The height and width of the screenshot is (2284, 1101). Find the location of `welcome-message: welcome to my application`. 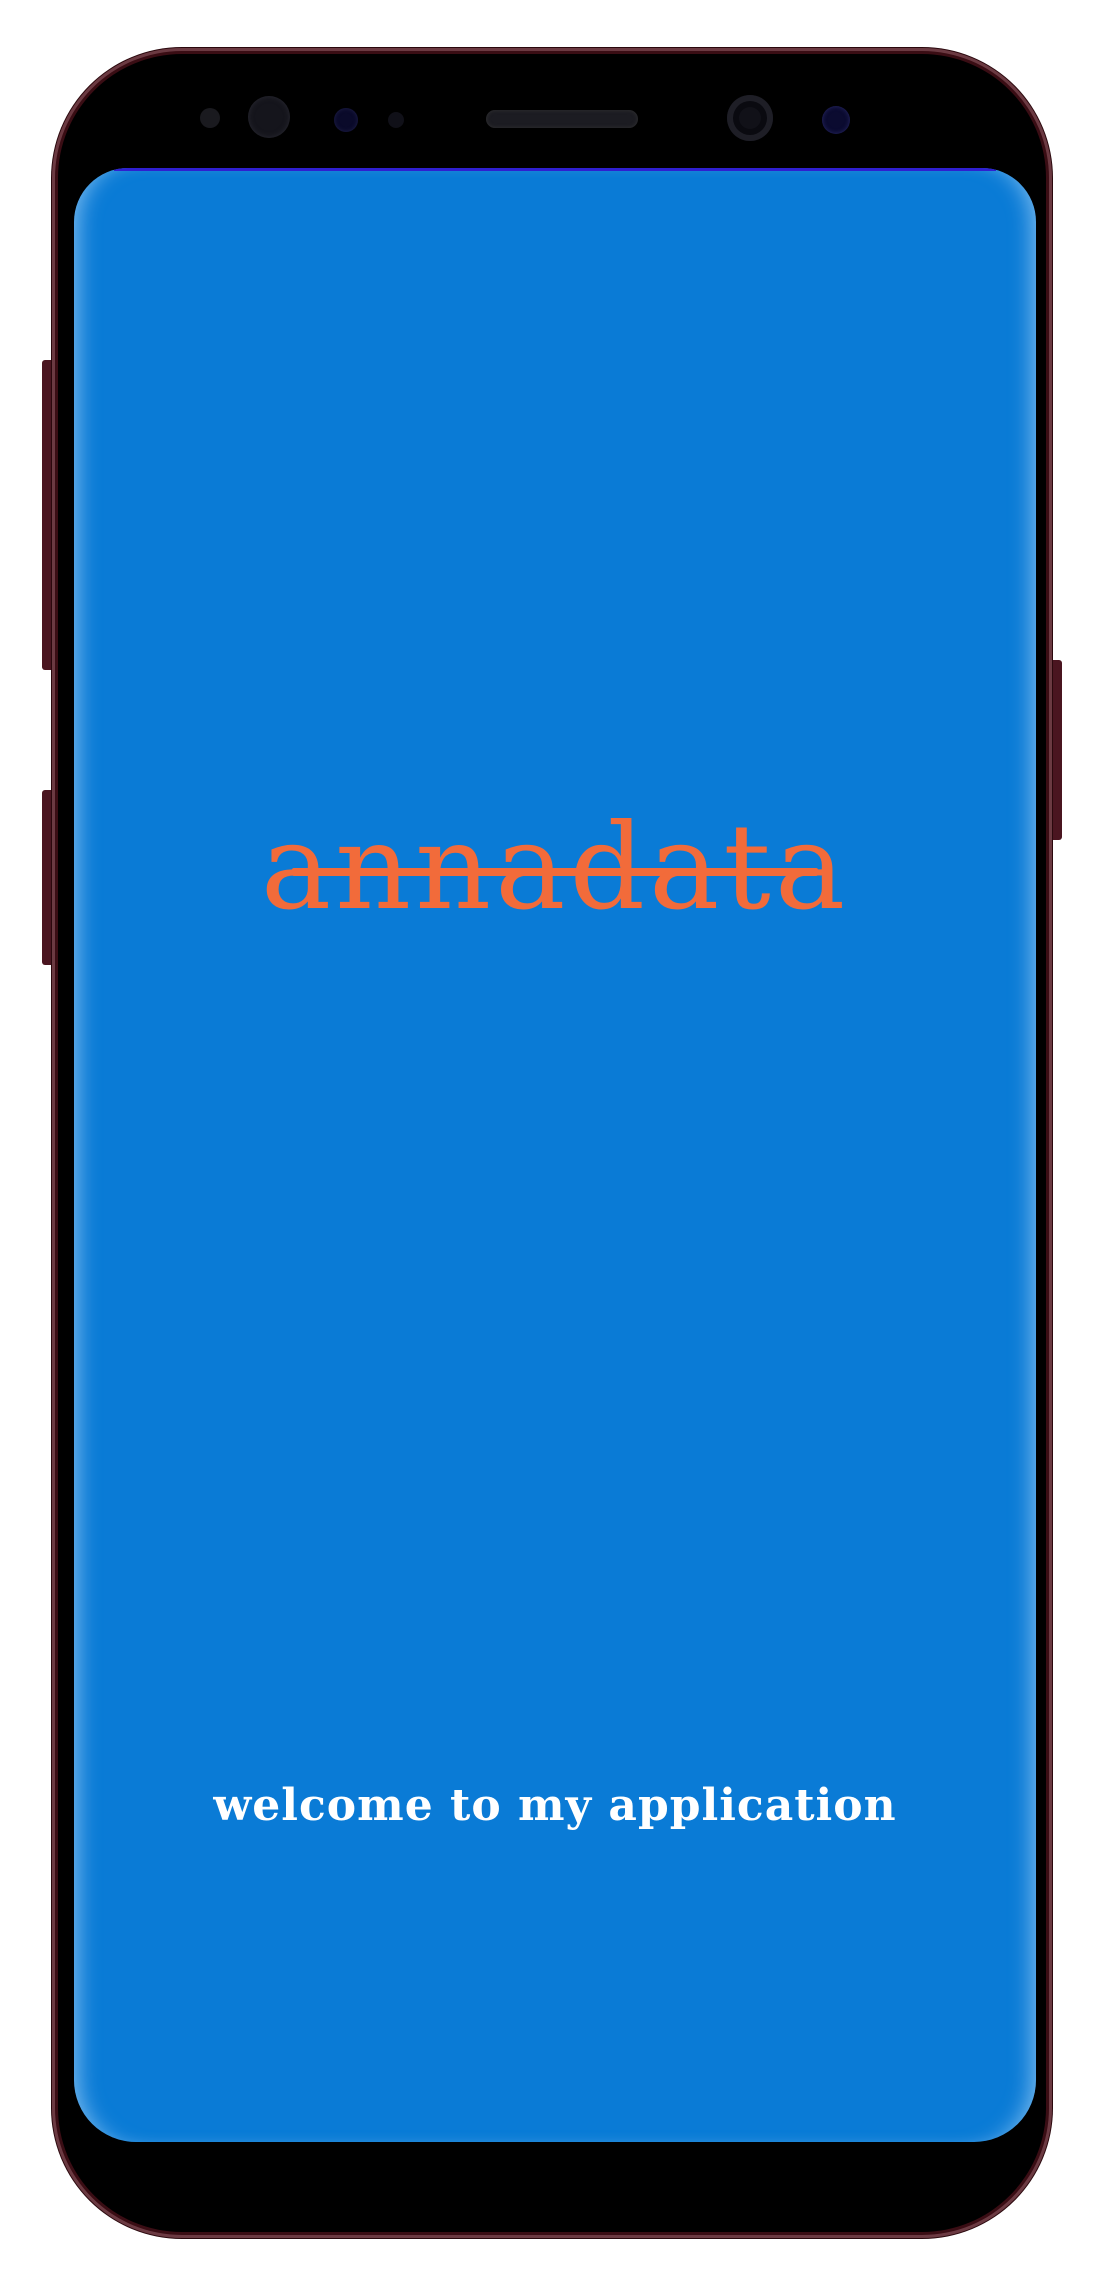

welcome-message: welcome to my application is located at coordinates (555, 1805).